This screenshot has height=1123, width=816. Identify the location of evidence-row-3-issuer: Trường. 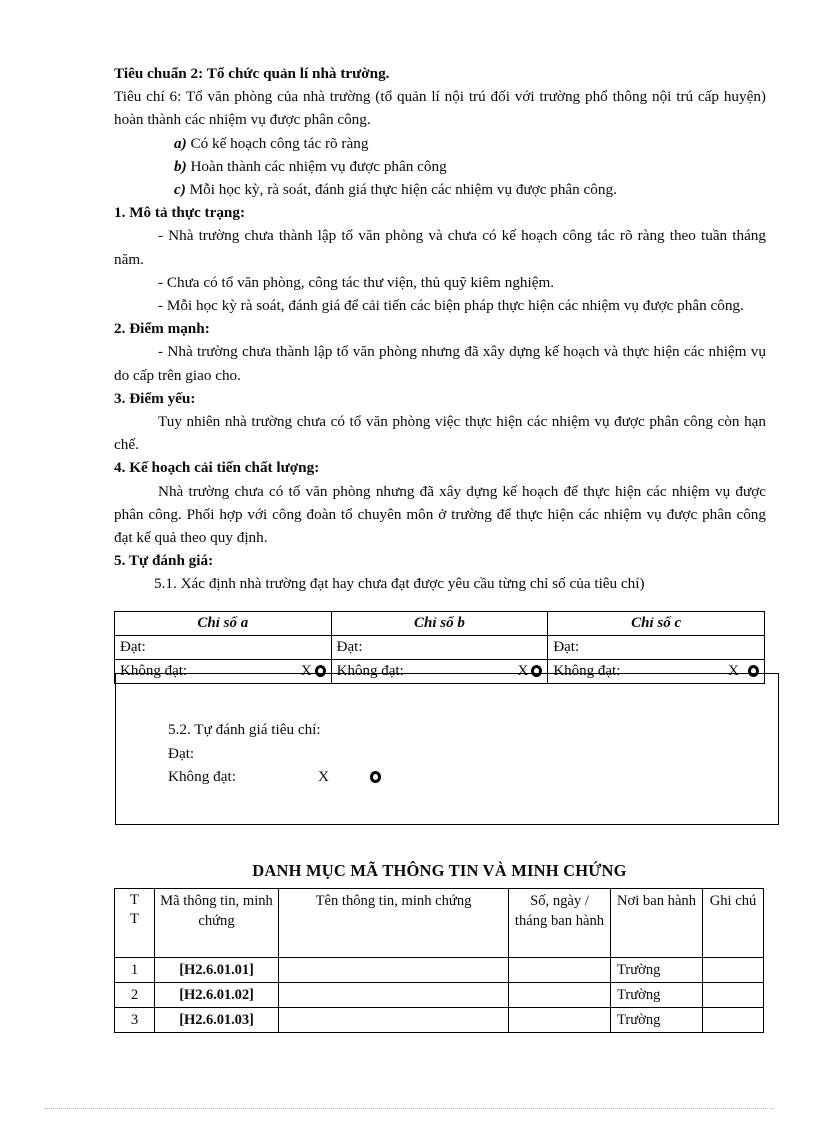
(656, 1020).